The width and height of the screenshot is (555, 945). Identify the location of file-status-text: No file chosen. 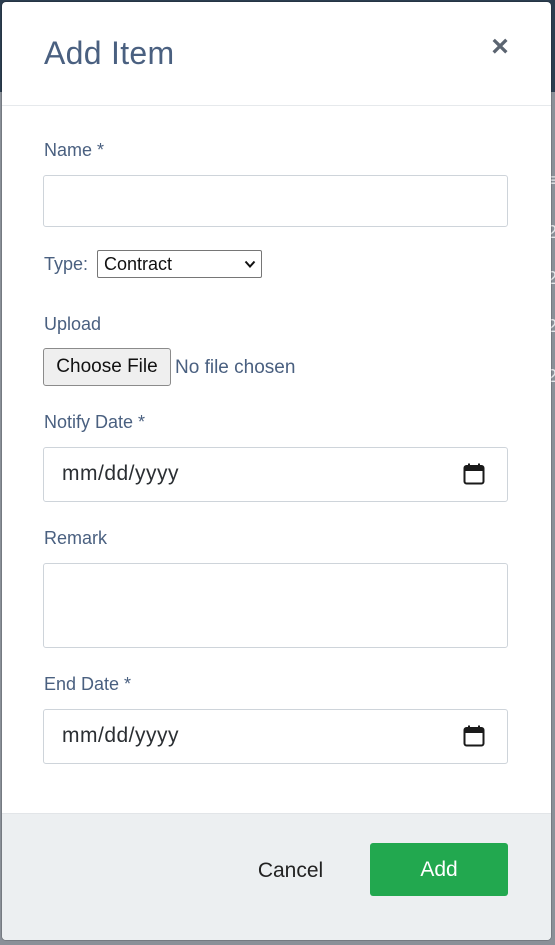
(235, 367).